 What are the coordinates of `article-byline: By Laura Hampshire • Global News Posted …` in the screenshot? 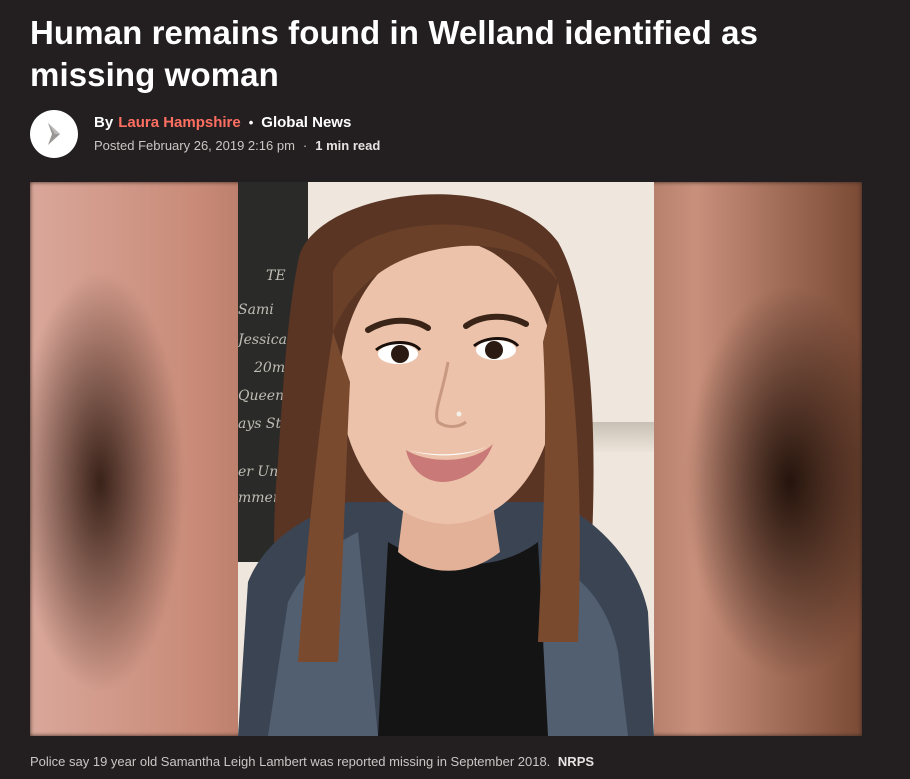 It's located at (205, 134).